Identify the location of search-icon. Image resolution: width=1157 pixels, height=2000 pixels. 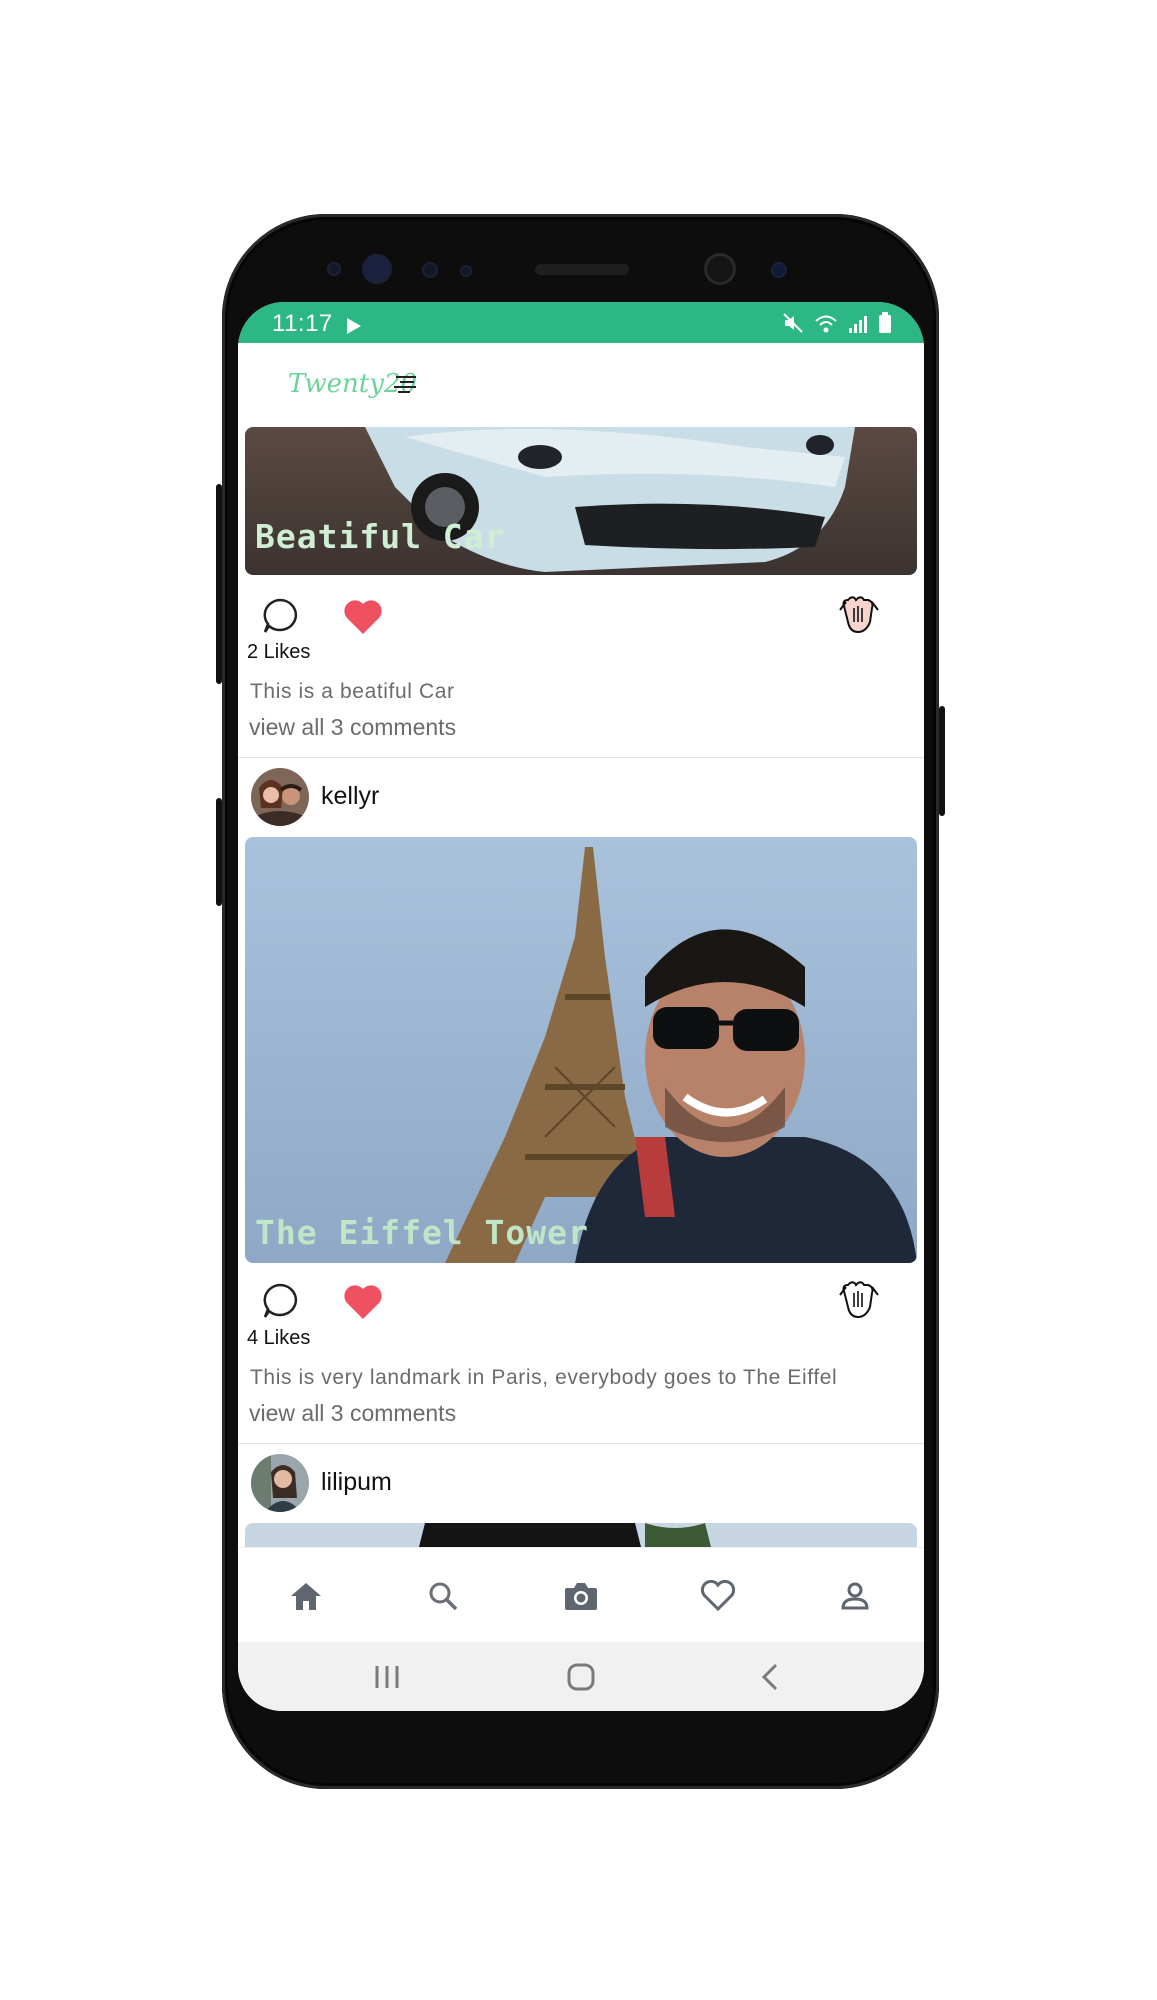
(443, 1596).